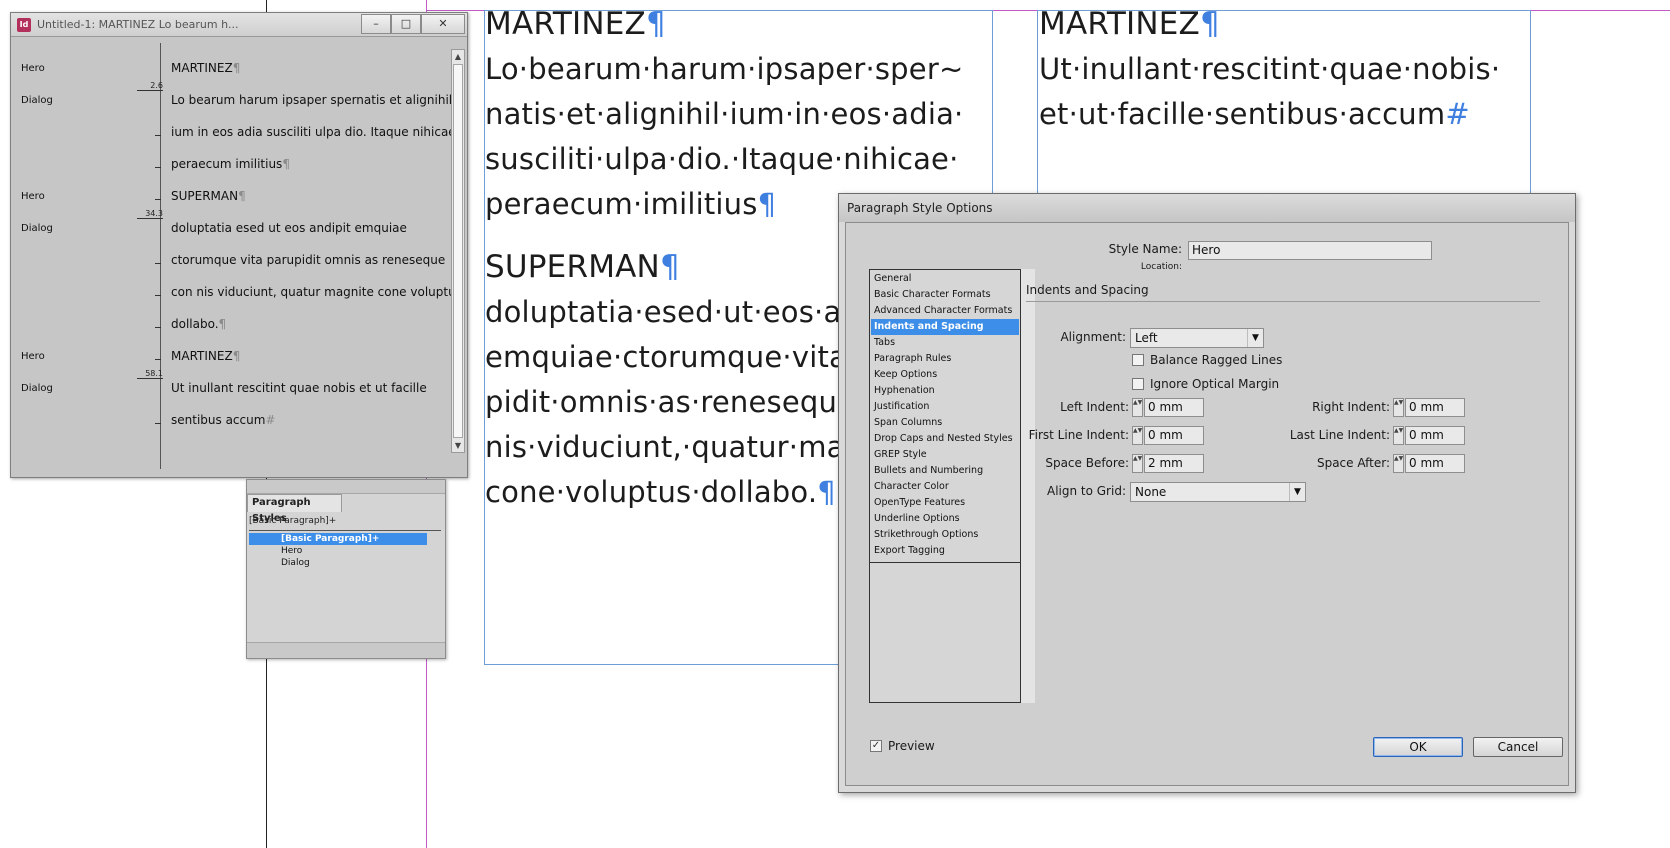  Describe the element at coordinates (1435, 463) in the screenshot. I see `space-after-field: 0 mm` at that location.